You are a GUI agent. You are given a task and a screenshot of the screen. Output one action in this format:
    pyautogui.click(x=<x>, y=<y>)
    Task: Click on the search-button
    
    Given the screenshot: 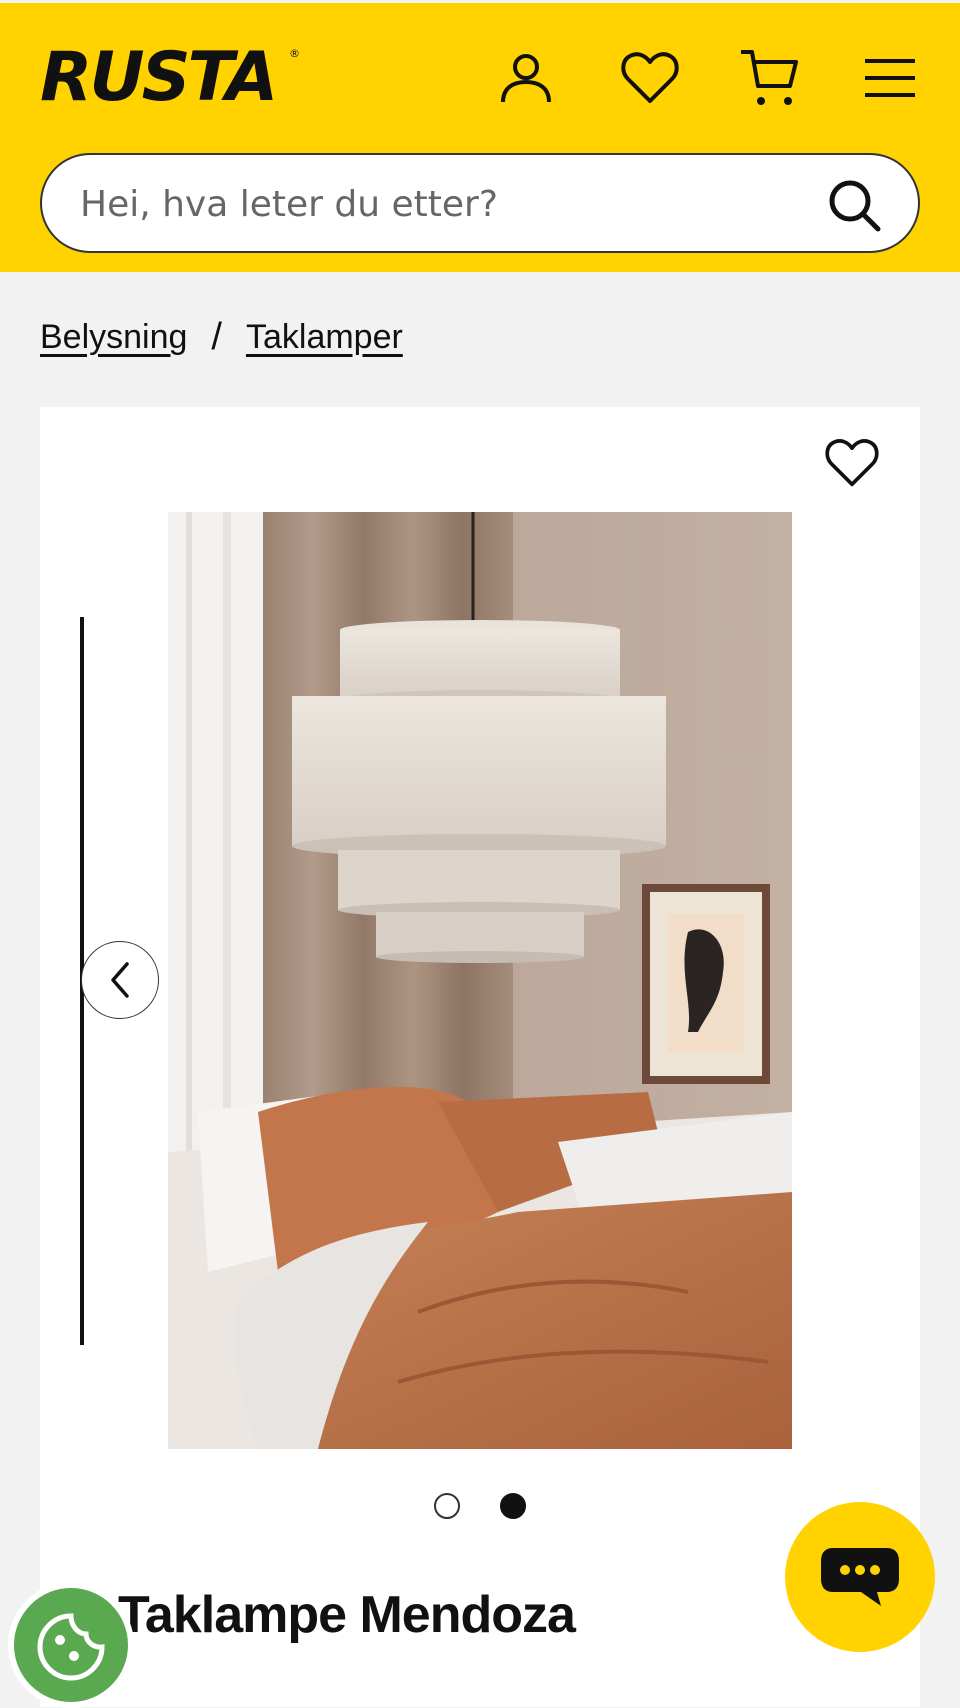 What is the action you would take?
    pyautogui.click(x=854, y=205)
    